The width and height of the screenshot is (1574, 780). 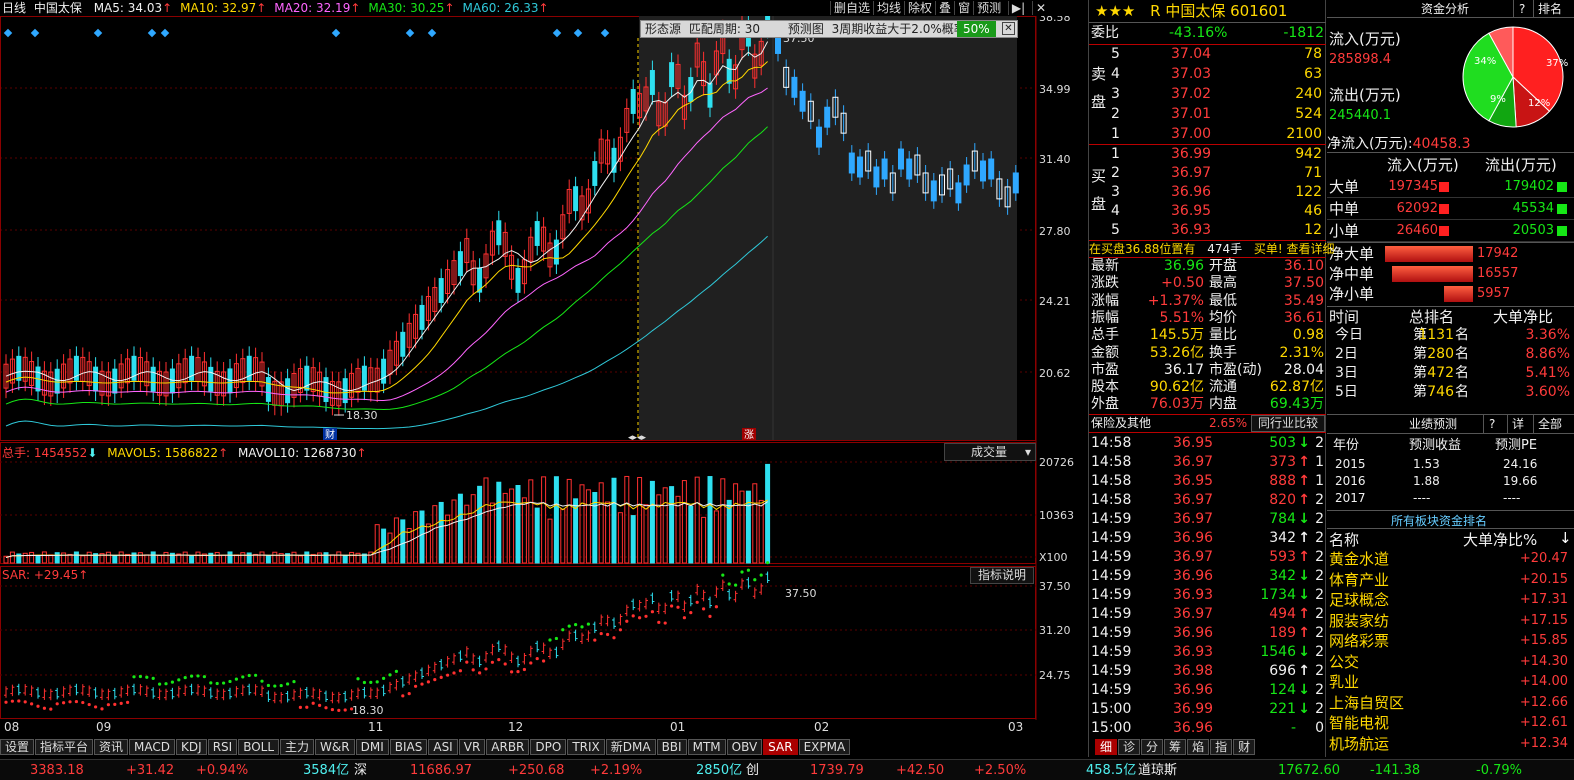 I want to click on quote-tab: 焰, so click(x=1198, y=747).